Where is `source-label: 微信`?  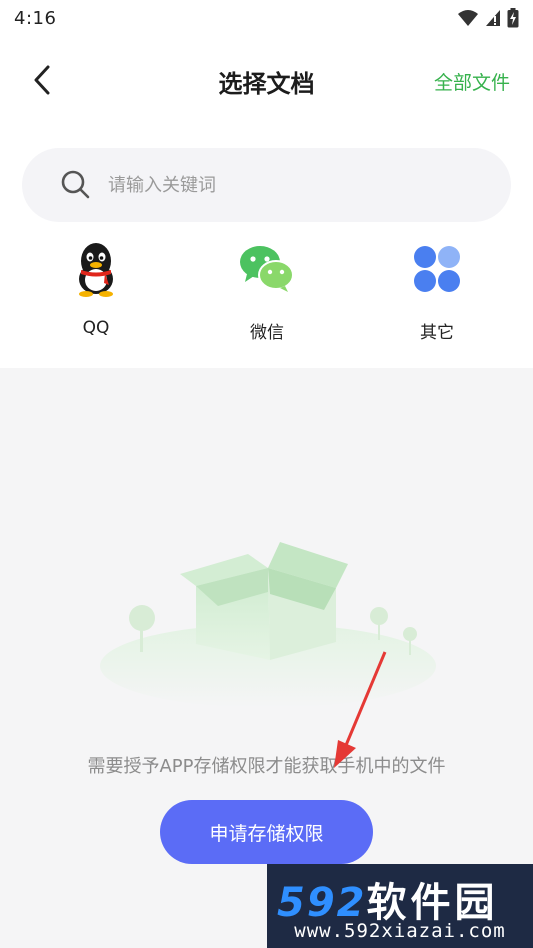
source-label: 微信 is located at coordinates (267, 333).